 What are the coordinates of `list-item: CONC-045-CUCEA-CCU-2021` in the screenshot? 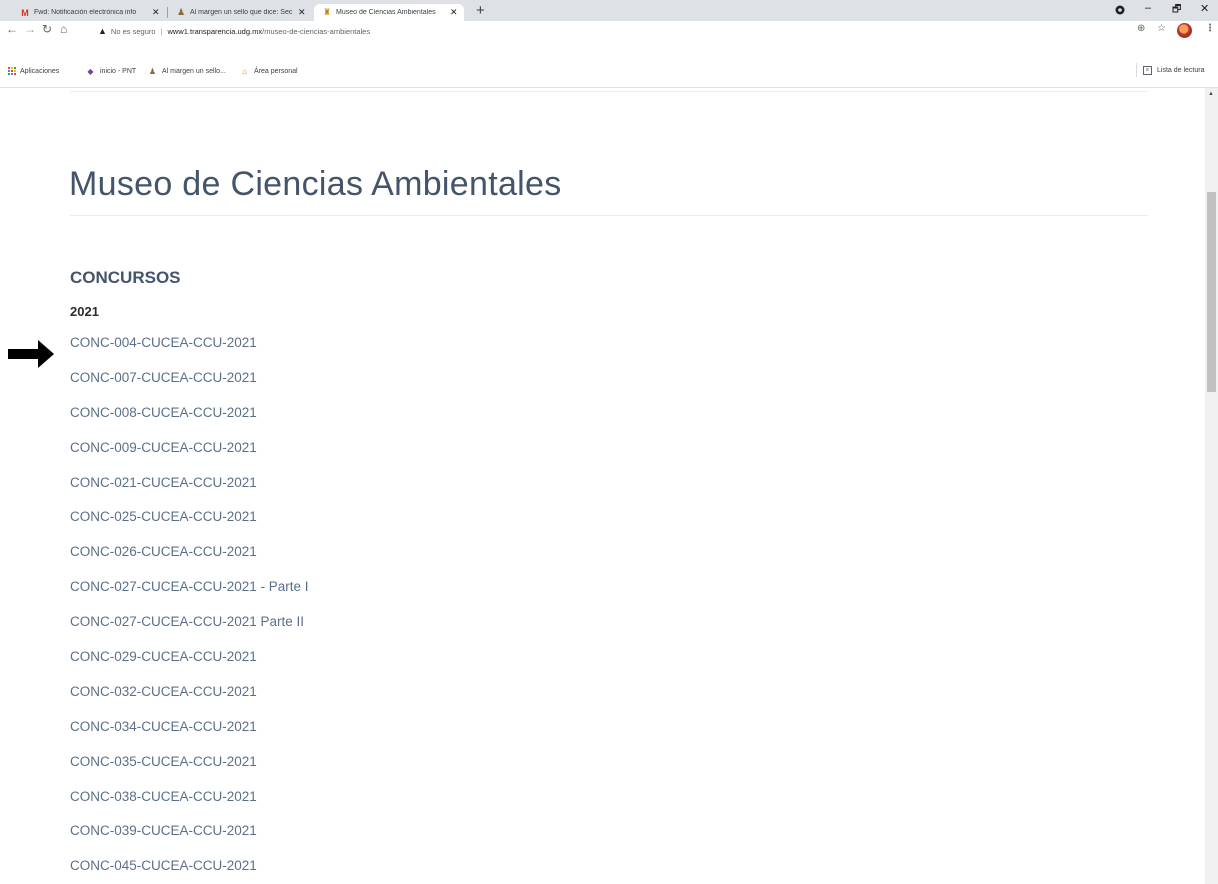 It's located at (189, 871).